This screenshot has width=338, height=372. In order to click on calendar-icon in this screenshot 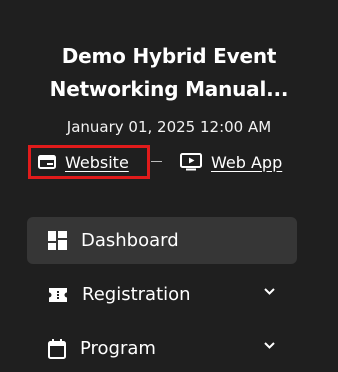, I will do `click(57, 348)`.